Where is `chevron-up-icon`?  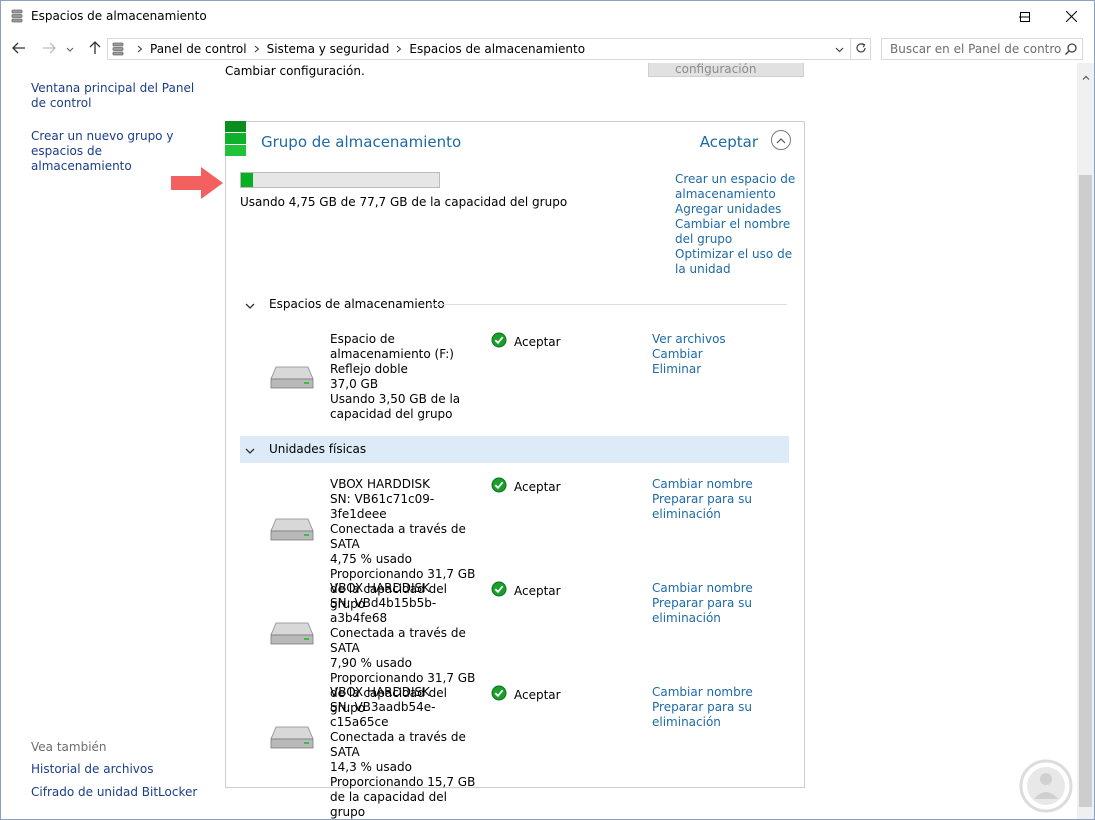 chevron-up-icon is located at coordinates (781, 140).